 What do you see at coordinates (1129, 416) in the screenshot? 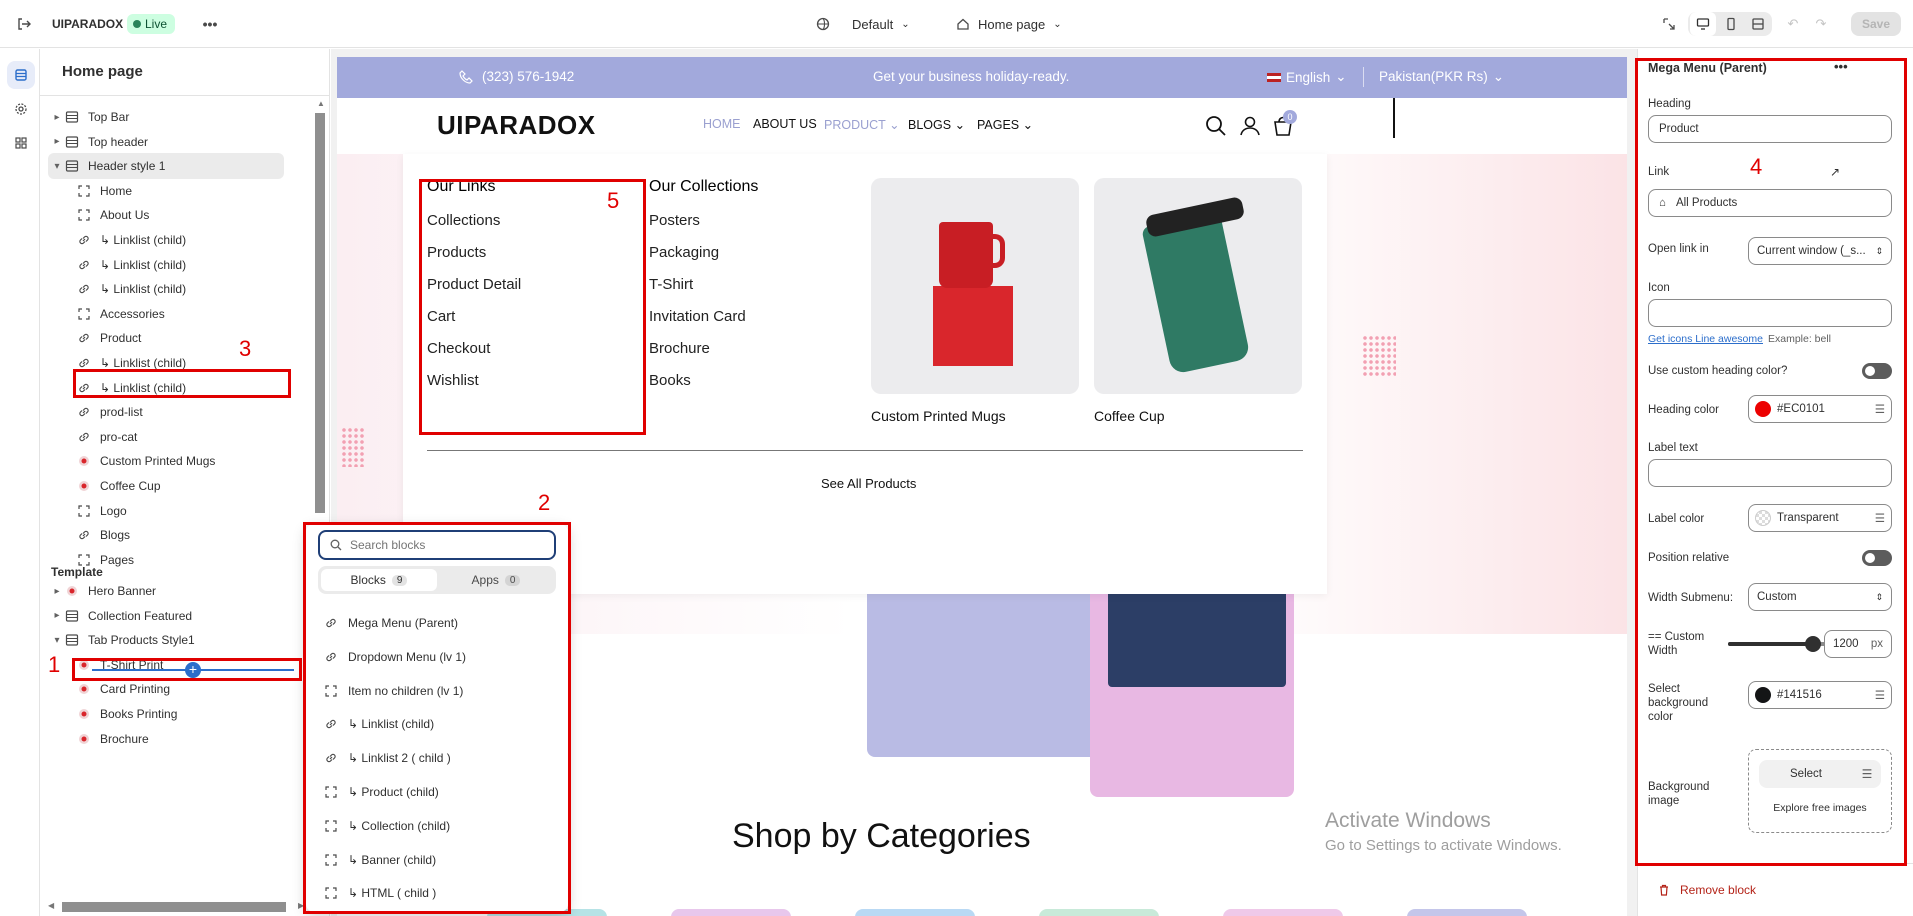
I see `coffee-cup-card-title: Coffee Cup` at bounding box center [1129, 416].